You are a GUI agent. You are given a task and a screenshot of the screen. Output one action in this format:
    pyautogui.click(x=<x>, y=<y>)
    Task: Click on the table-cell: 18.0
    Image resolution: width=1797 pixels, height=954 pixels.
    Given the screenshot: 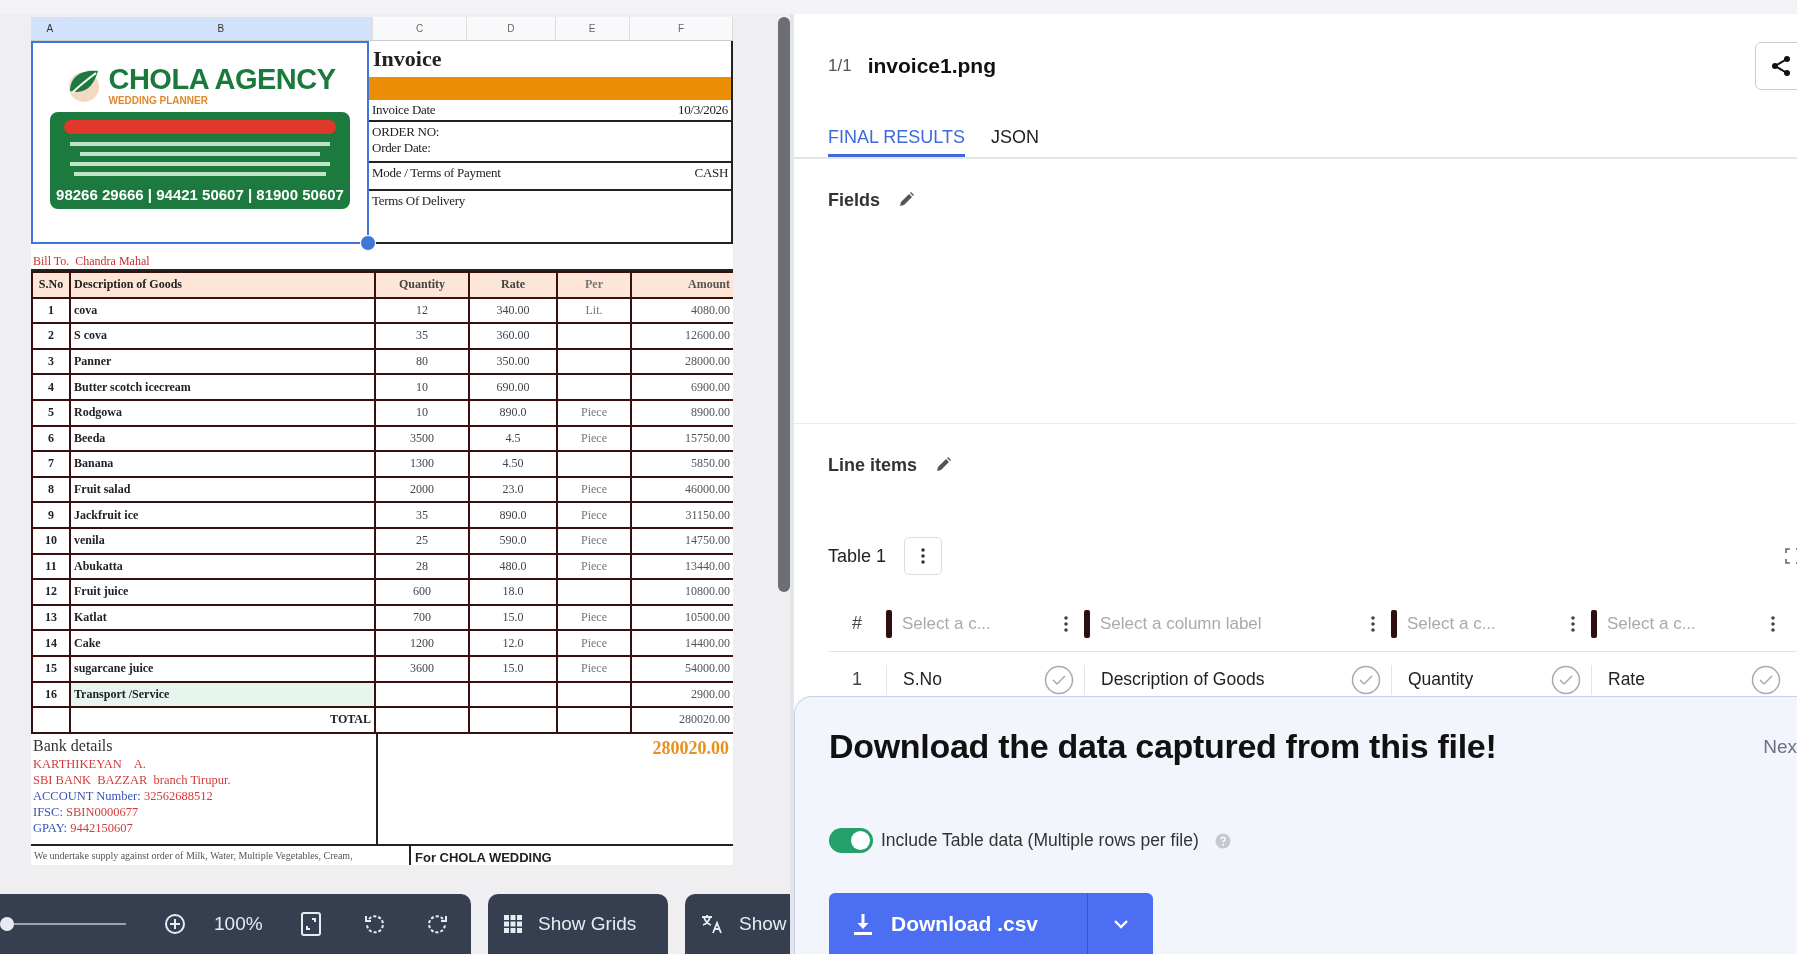 What is the action you would take?
    pyautogui.click(x=513, y=592)
    